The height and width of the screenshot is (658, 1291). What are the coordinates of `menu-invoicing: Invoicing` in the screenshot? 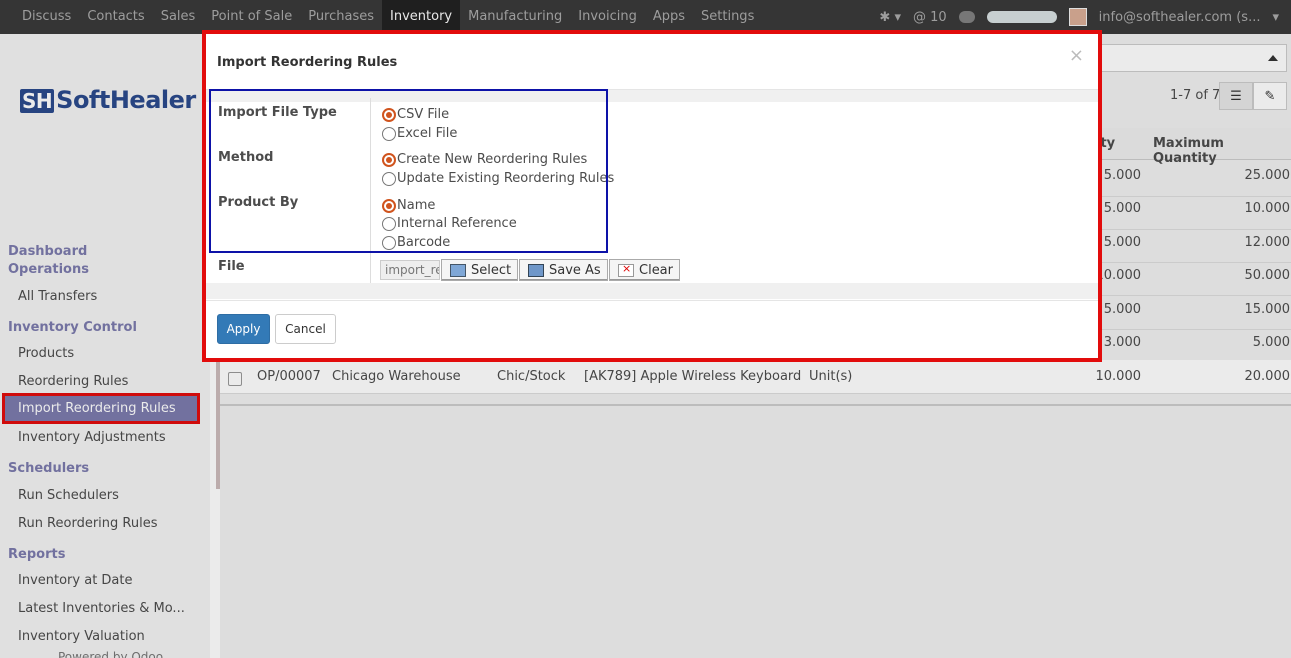 It's located at (607, 17).